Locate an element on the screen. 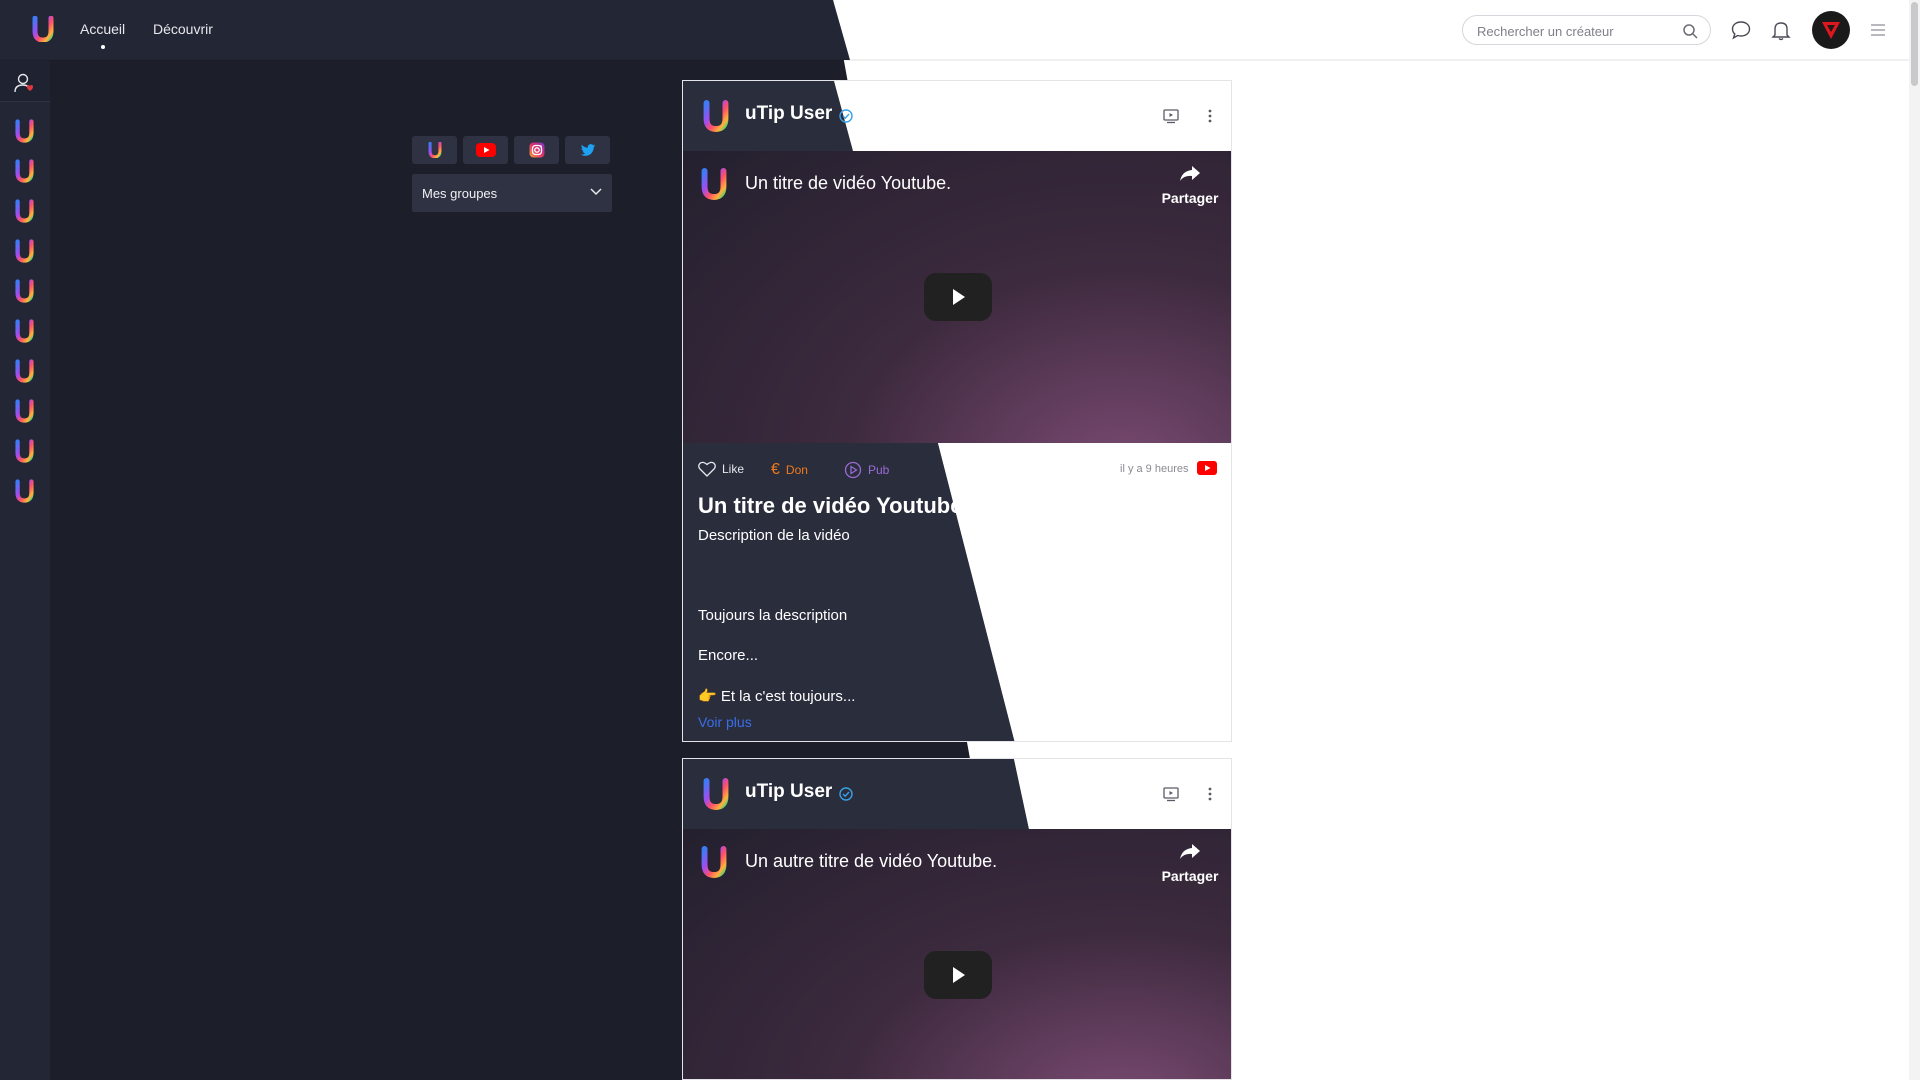 Image resolution: width=1920 pixels, height=1080 pixels. video-title: Un autre titre de vidéo Youtube. is located at coordinates (871, 861).